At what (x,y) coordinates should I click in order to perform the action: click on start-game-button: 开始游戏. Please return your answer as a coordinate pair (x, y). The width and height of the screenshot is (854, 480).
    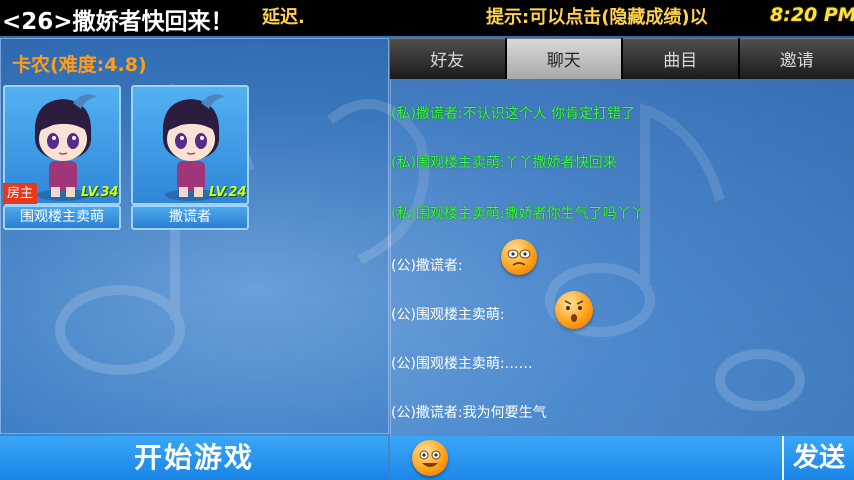
    Looking at the image, I should click on (194, 458).